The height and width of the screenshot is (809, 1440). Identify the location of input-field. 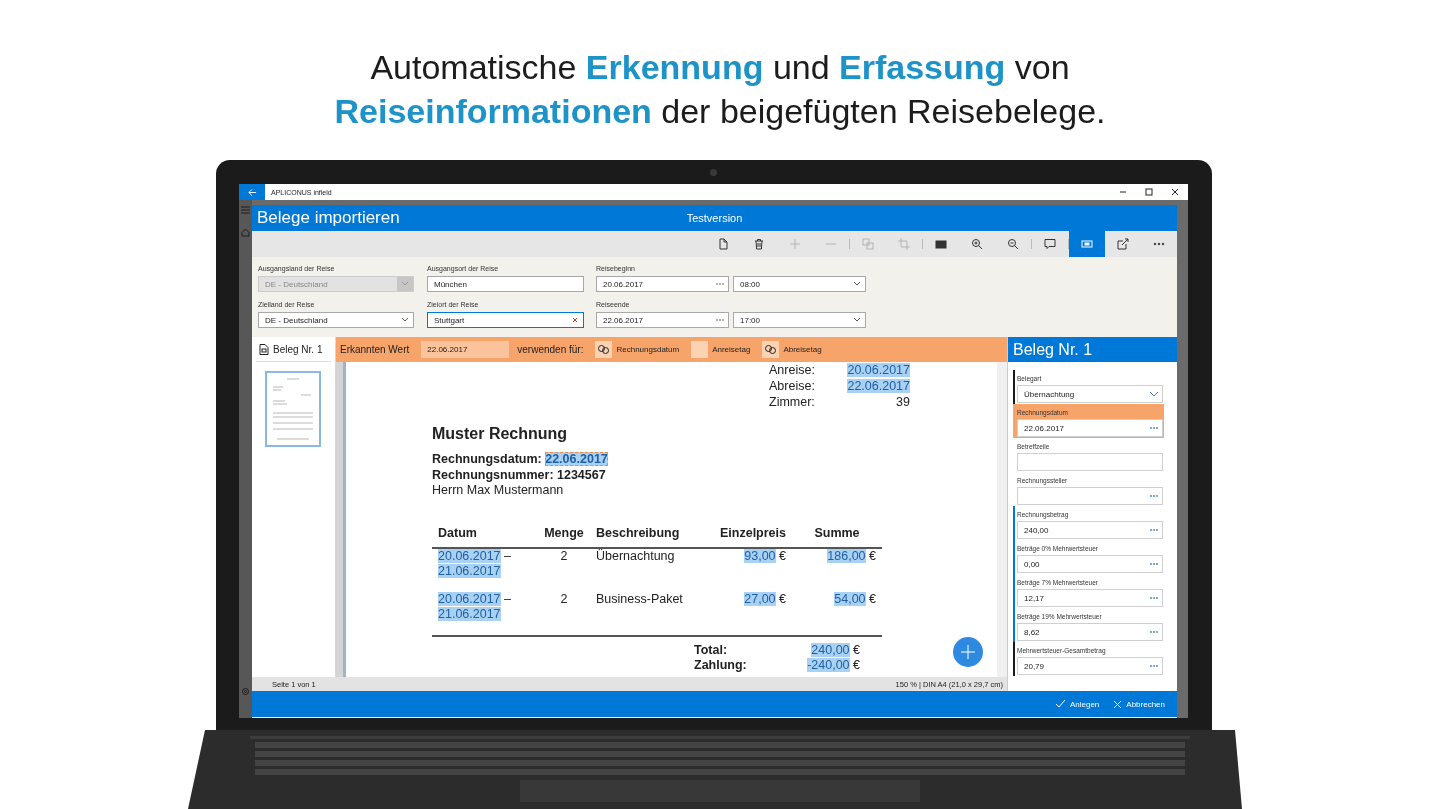
(1090, 462).